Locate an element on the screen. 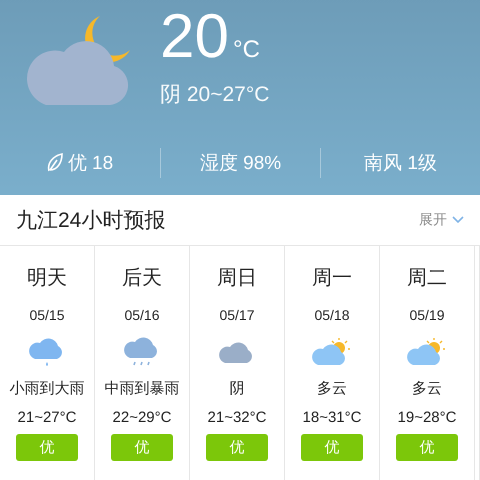 This screenshot has width=480, height=480. day-label: 周二 is located at coordinates (427, 278).